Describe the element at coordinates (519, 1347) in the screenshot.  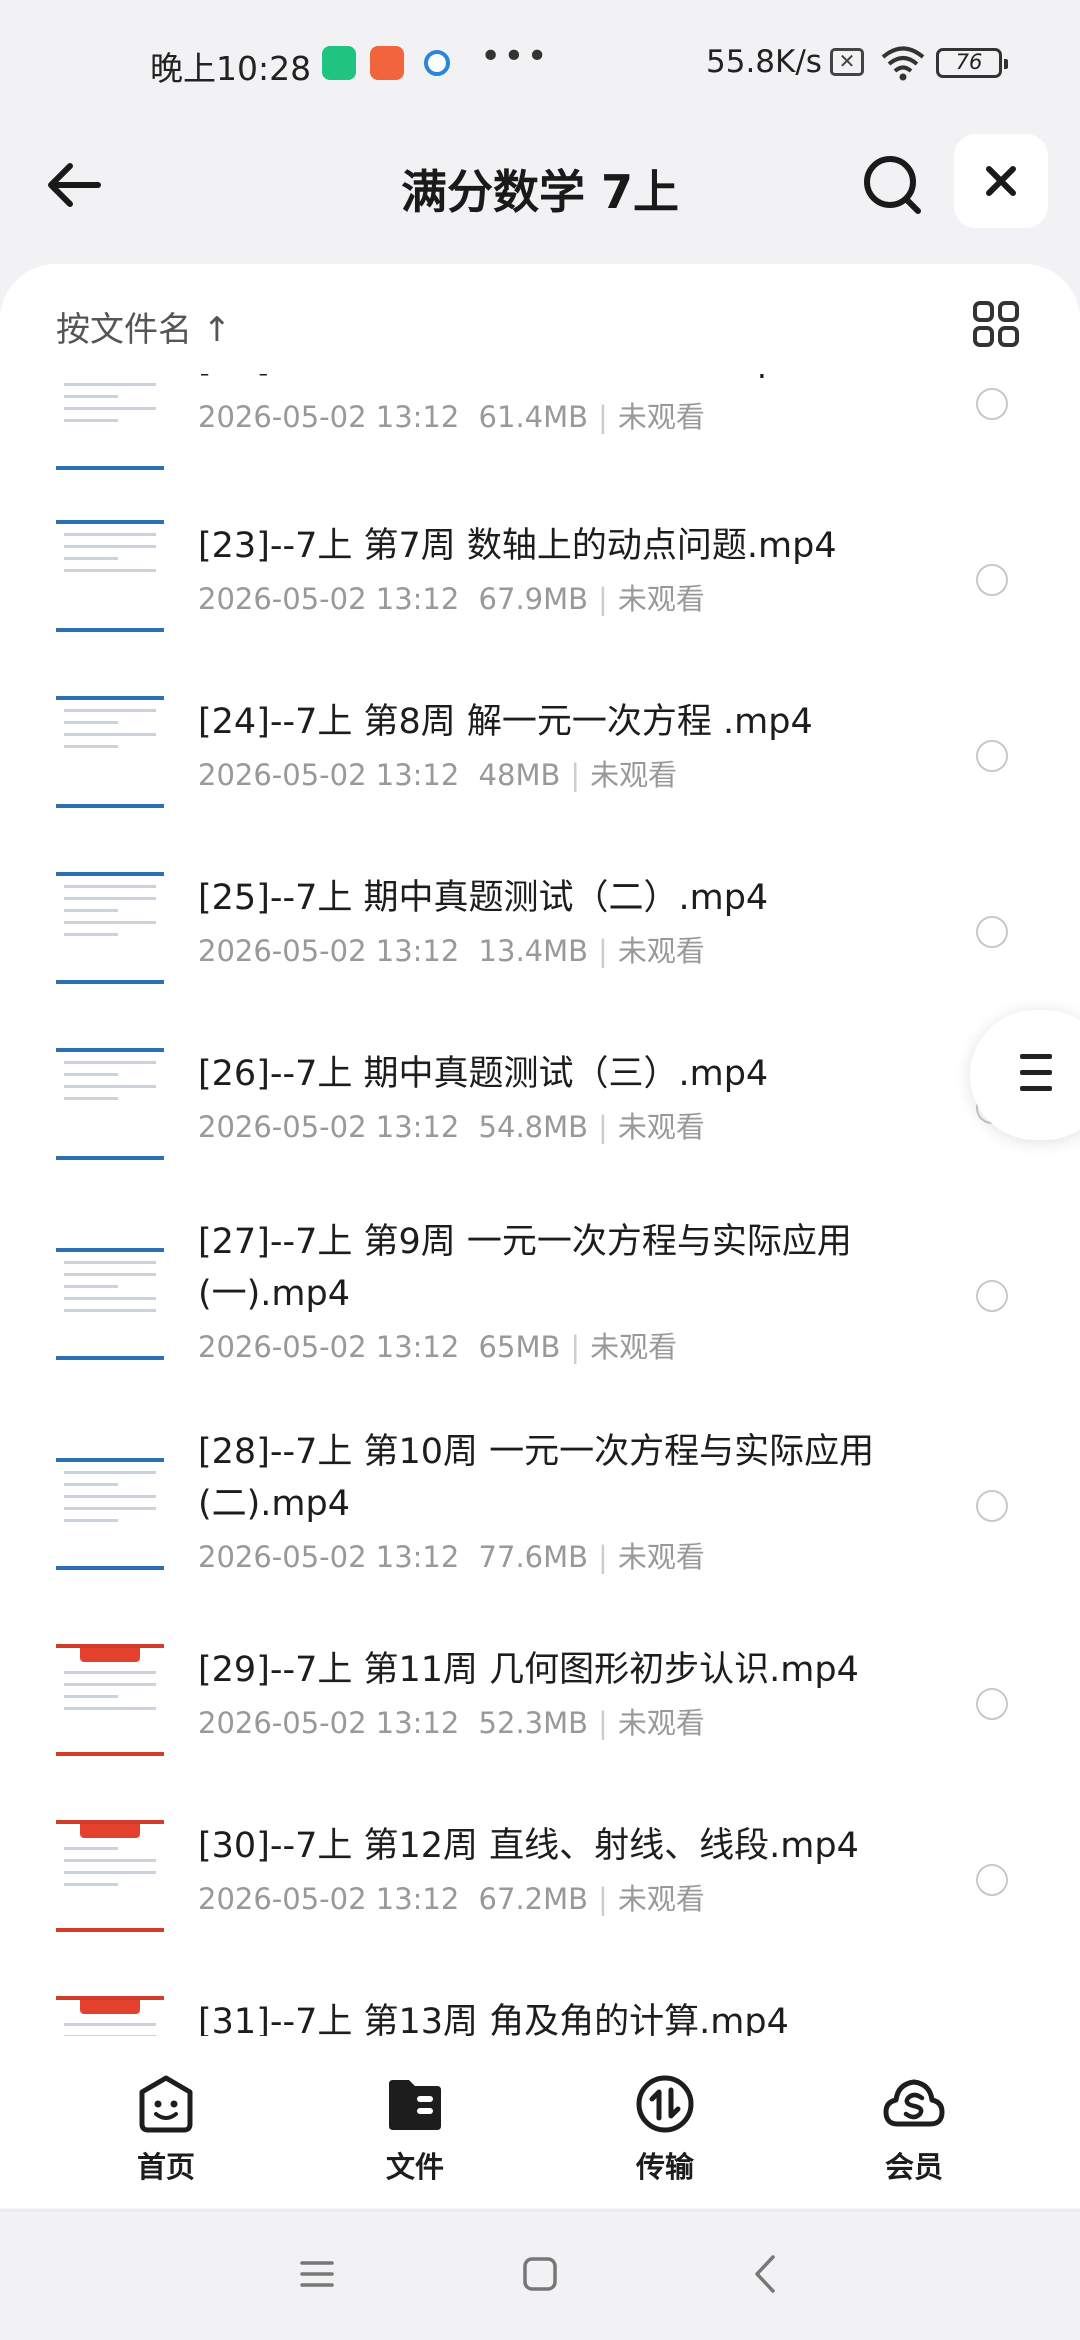
I see `file-size: 65MB` at that location.